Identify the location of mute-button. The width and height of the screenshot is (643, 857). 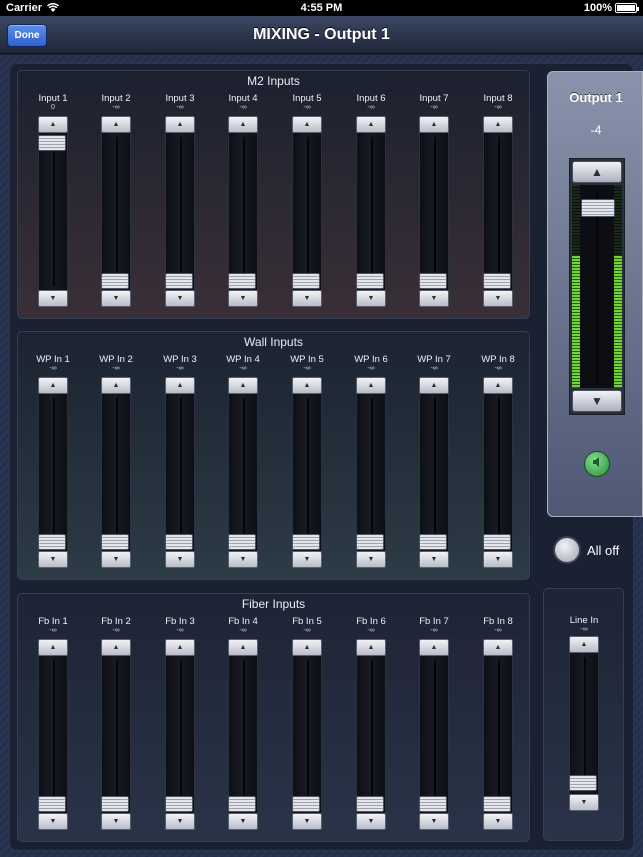
(597, 464).